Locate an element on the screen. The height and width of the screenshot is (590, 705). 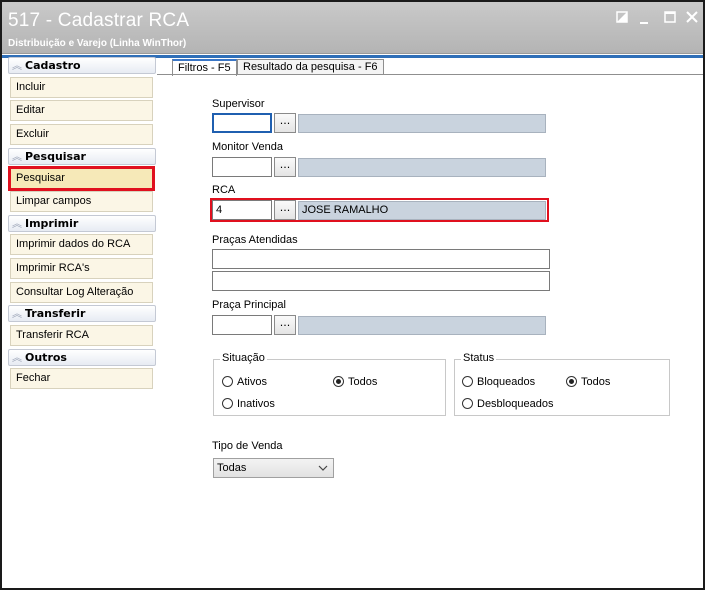
radio-label: Bloqueados is located at coordinates (506, 382).